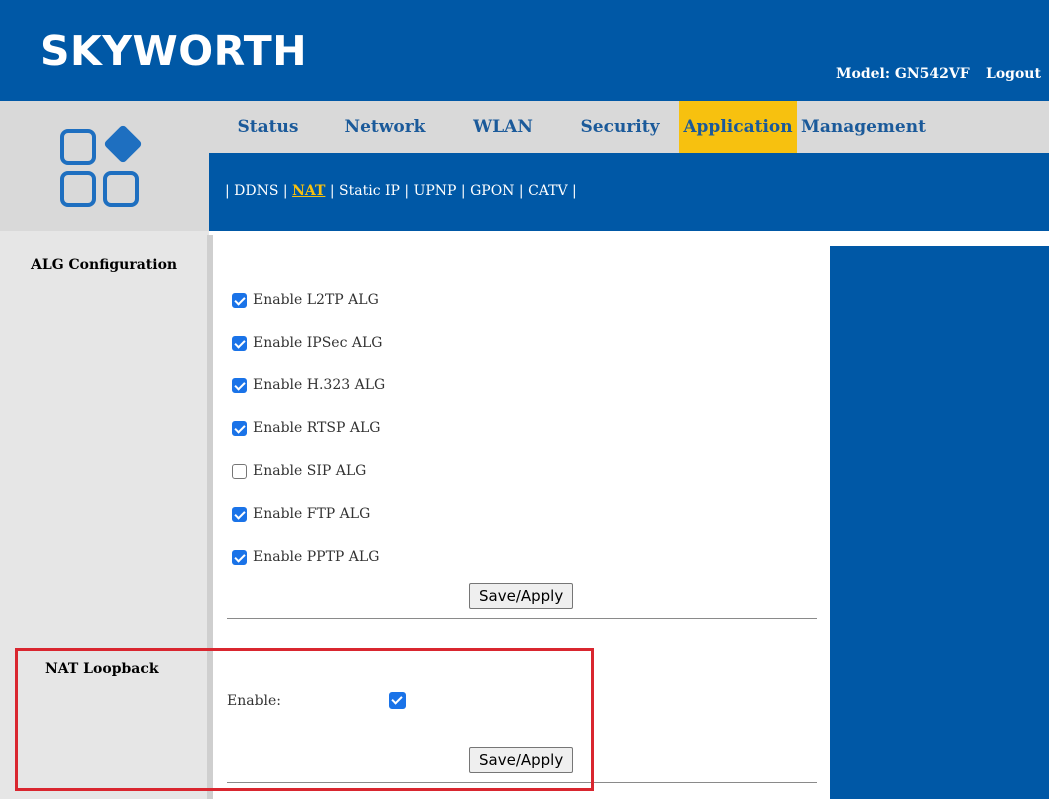 The width and height of the screenshot is (1049, 799). What do you see at coordinates (239, 300) in the screenshot?
I see `l2tp-alg-checkbox` at bounding box center [239, 300].